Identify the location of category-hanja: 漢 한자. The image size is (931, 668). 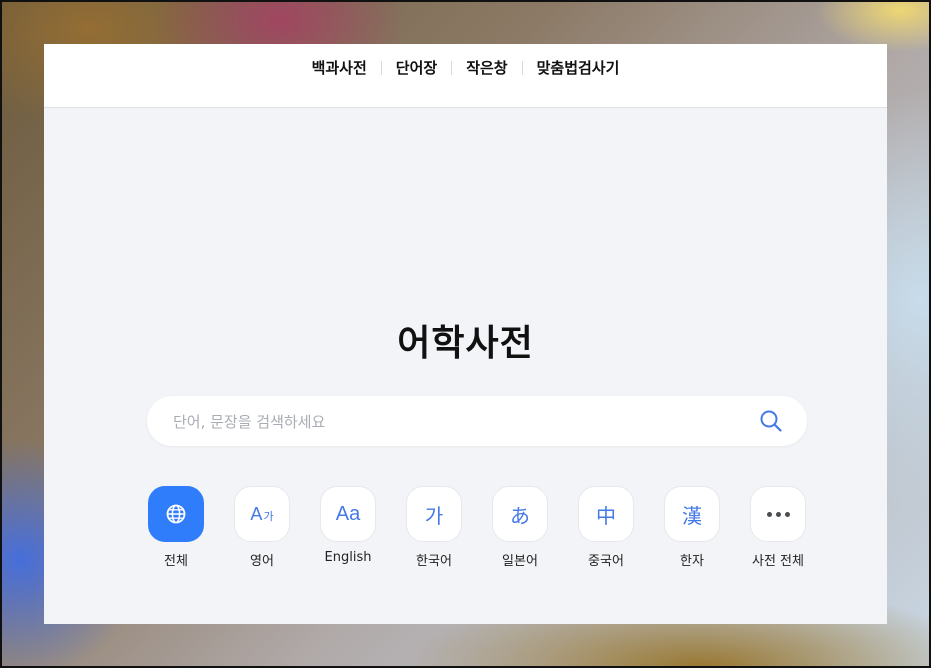
(692, 527).